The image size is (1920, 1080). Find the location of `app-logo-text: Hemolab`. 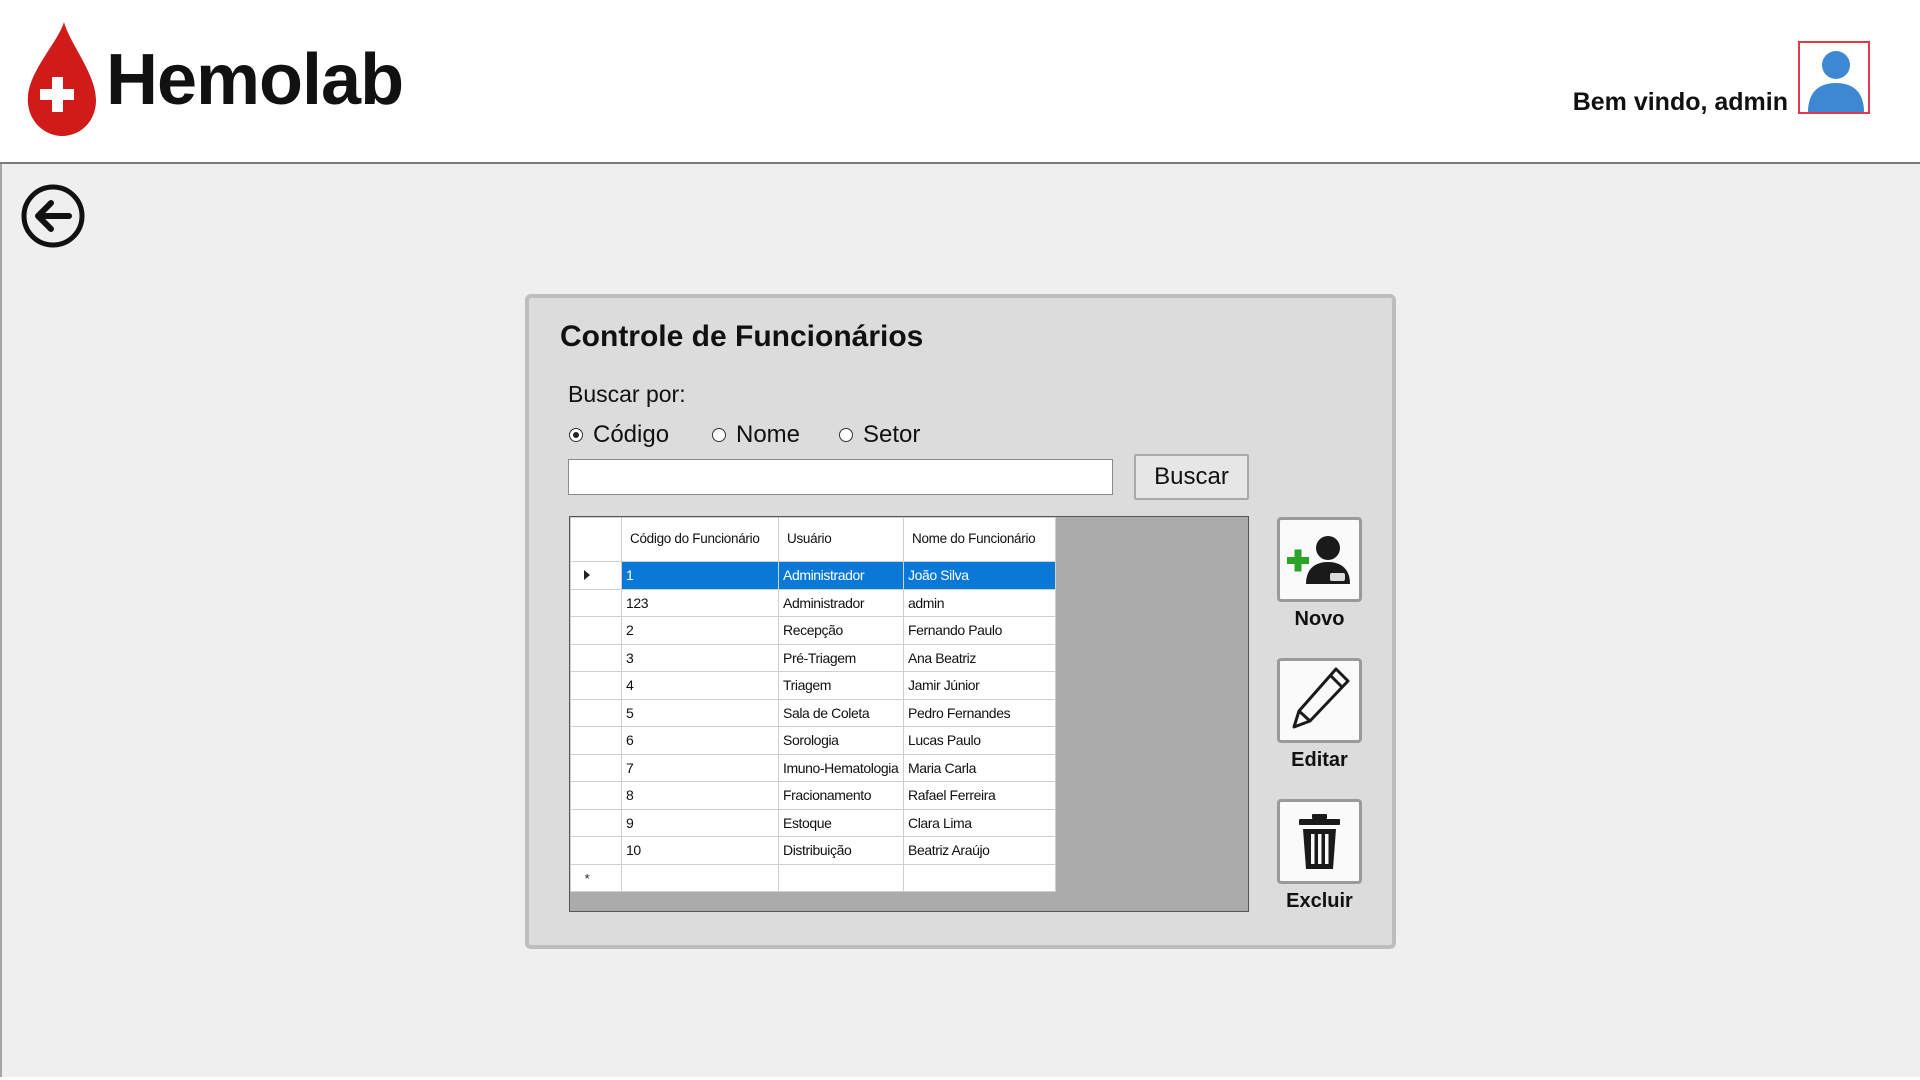

app-logo-text: Hemolab is located at coordinates (255, 80).